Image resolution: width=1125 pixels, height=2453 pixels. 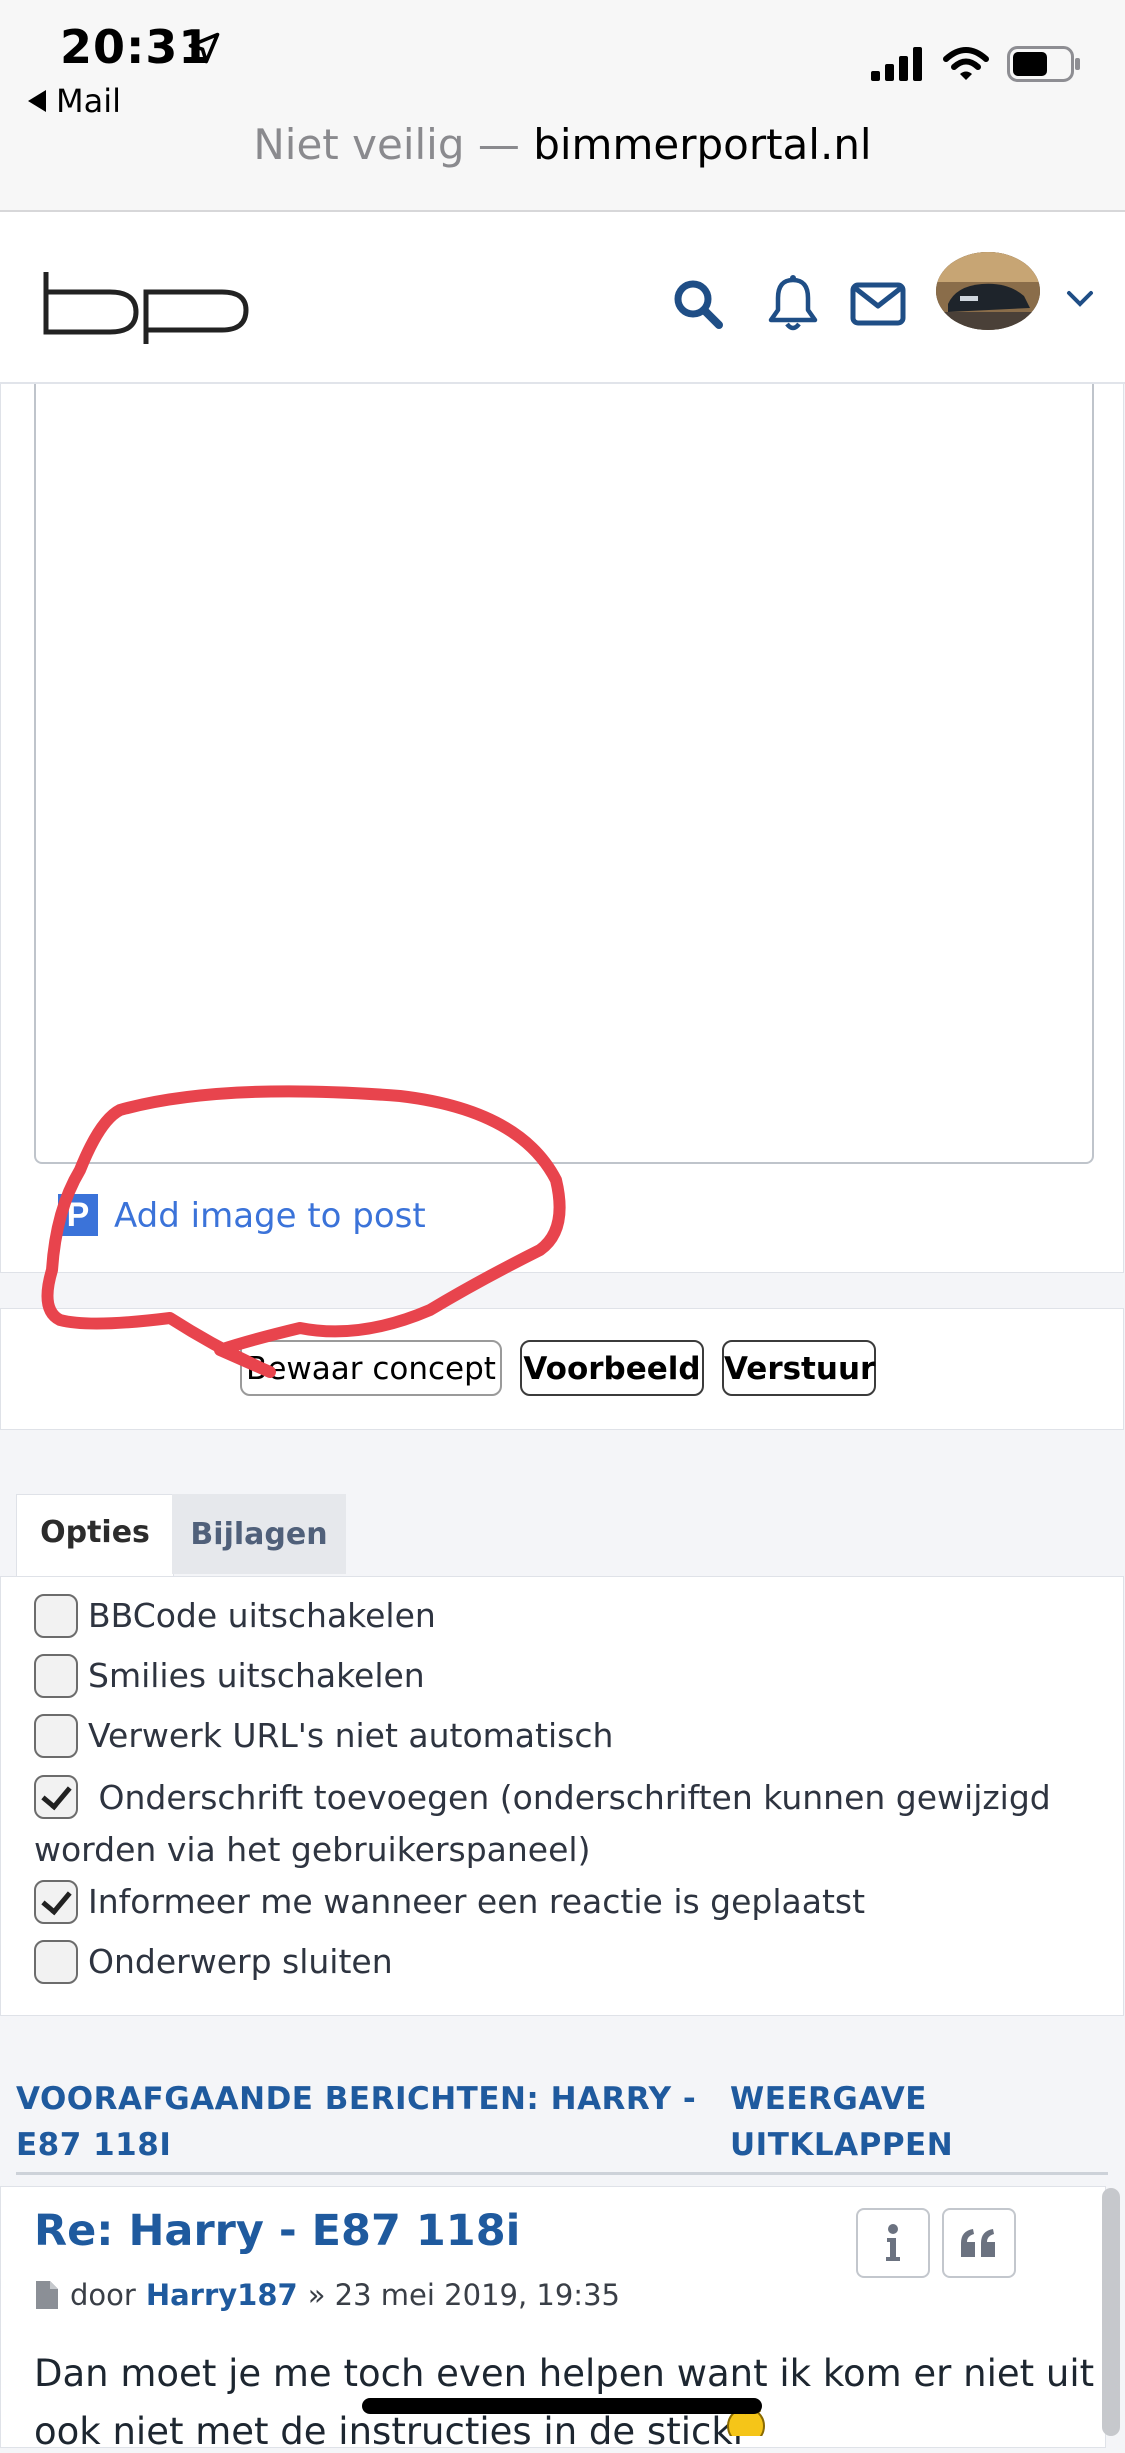 I want to click on scrollbar, so click(x=1111, y=2312).